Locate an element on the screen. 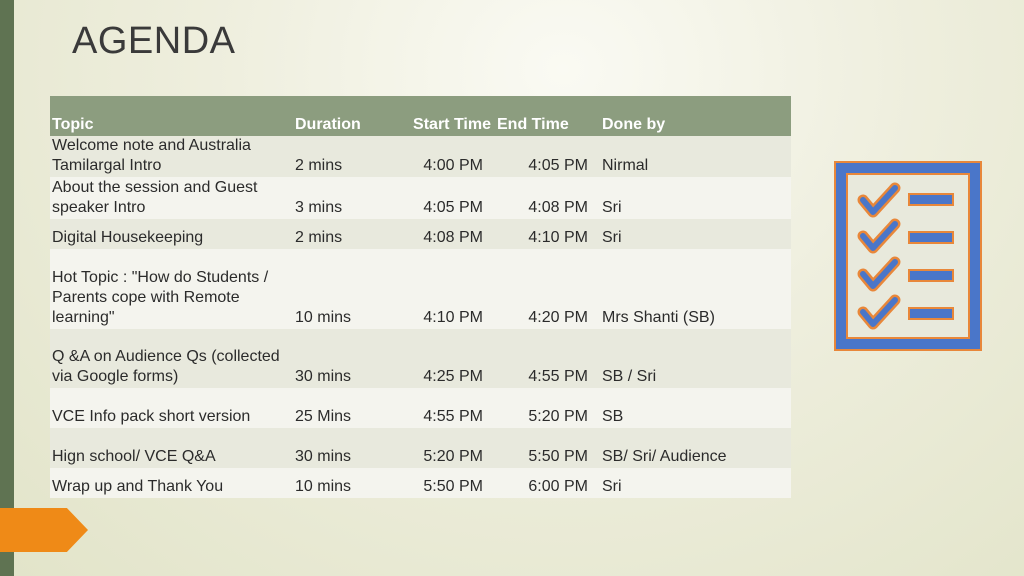 Image resolution: width=1024 pixels, height=576 pixels. row-done-by: SB is located at coordinates (613, 416).